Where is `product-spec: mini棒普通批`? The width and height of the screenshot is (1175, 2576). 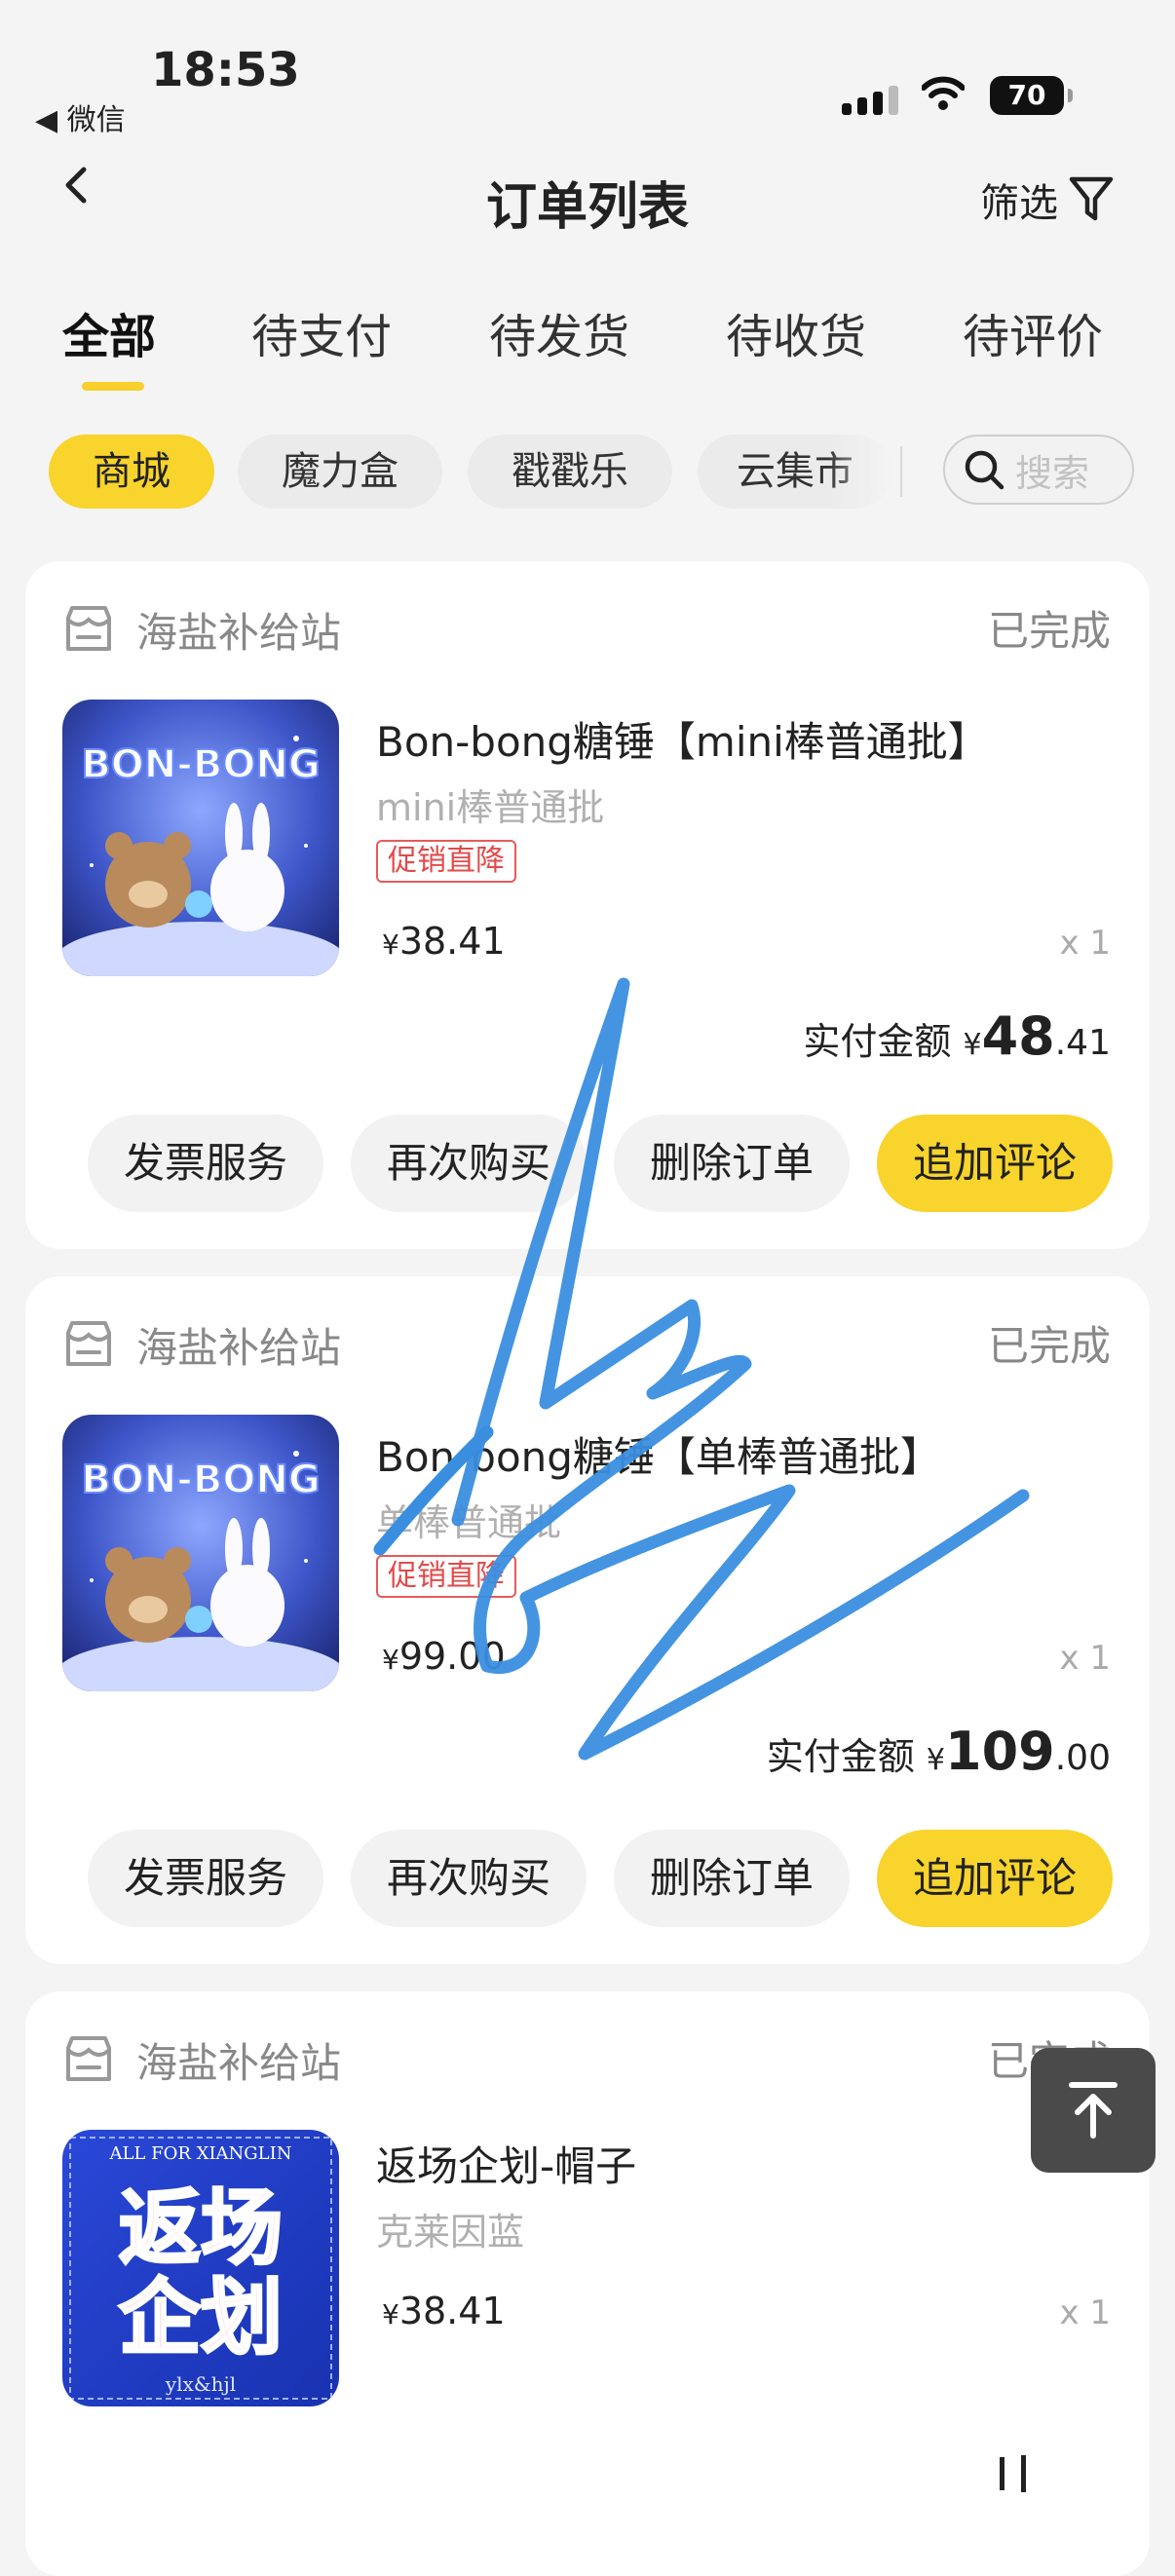
product-spec: mini棒普通批 is located at coordinates (490, 807).